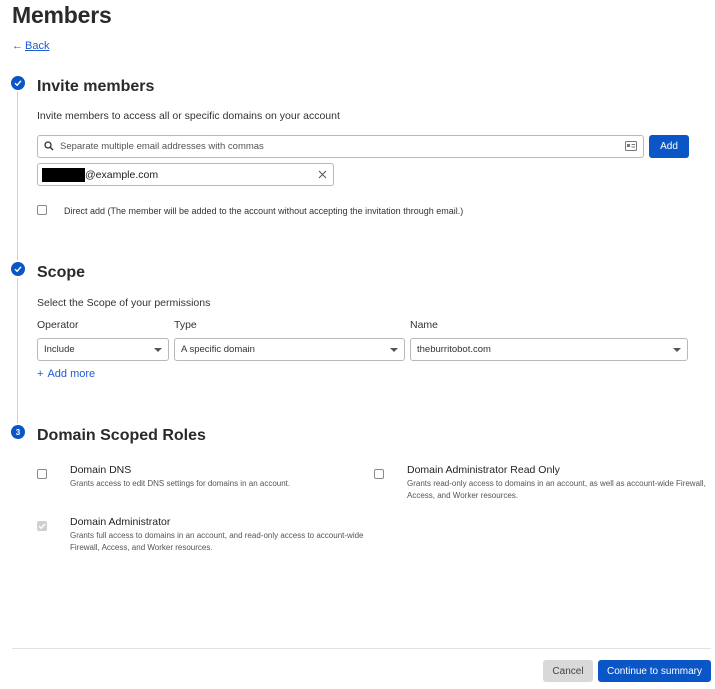 This screenshot has width=715, height=689. I want to click on arrow-left-icon: ←, so click(17, 46).